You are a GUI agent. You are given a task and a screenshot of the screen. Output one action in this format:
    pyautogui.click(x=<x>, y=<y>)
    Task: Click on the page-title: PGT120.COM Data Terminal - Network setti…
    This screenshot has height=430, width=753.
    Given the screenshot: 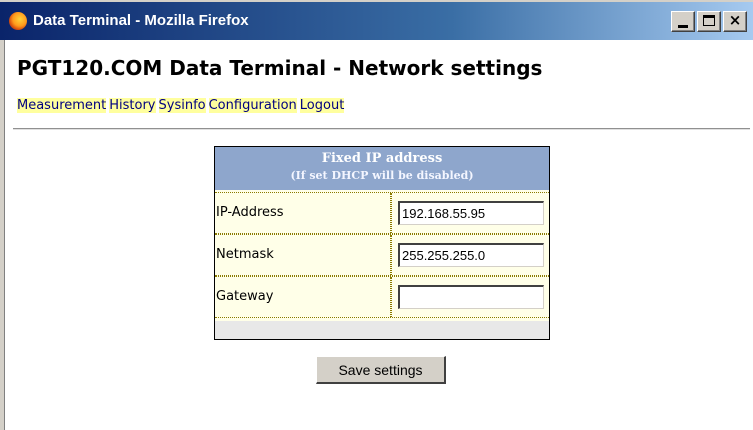 What is the action you would take?
    pyautogui.click(x=280, y=68)
    